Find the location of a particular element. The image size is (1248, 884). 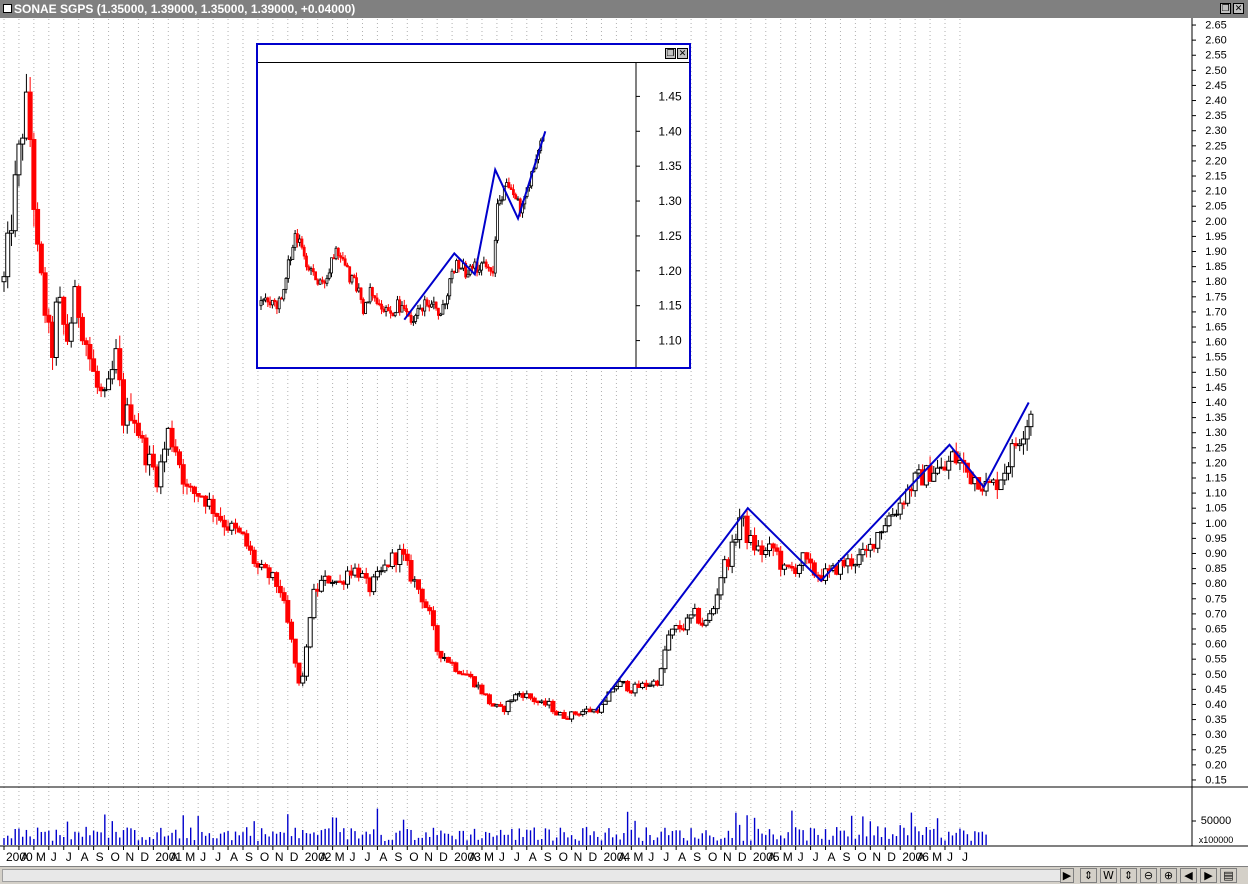

restore-icon: ❐ is located at coordinates (1225, 8).